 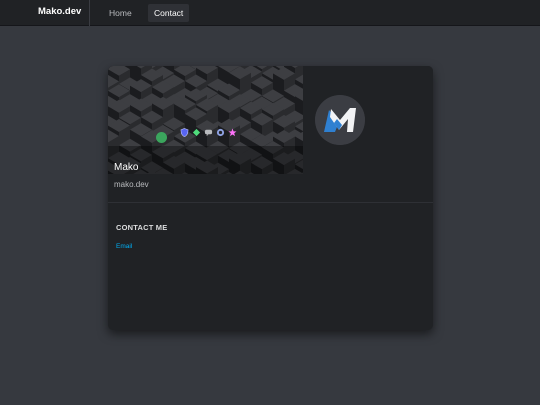 I want to click on isometric-blocks-pattern, so click(x=205, y=120).